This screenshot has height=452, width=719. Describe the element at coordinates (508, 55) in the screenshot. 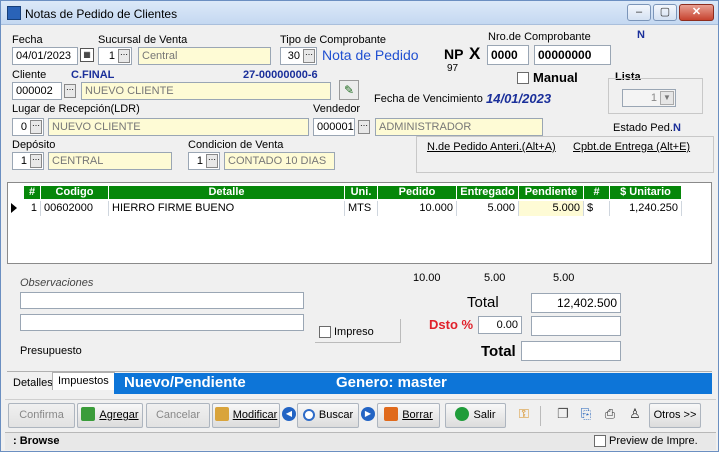

I see `nro-punto-field: 0000` at that location.